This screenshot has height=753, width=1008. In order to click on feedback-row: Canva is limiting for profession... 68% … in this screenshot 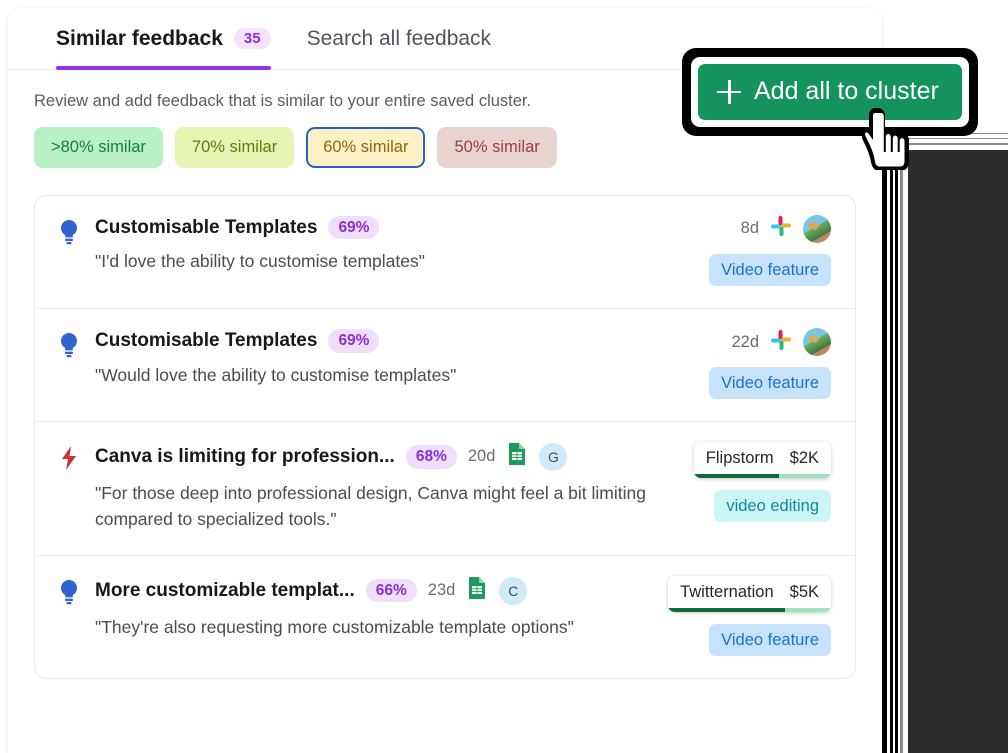, I will do `click(445, 489)`.